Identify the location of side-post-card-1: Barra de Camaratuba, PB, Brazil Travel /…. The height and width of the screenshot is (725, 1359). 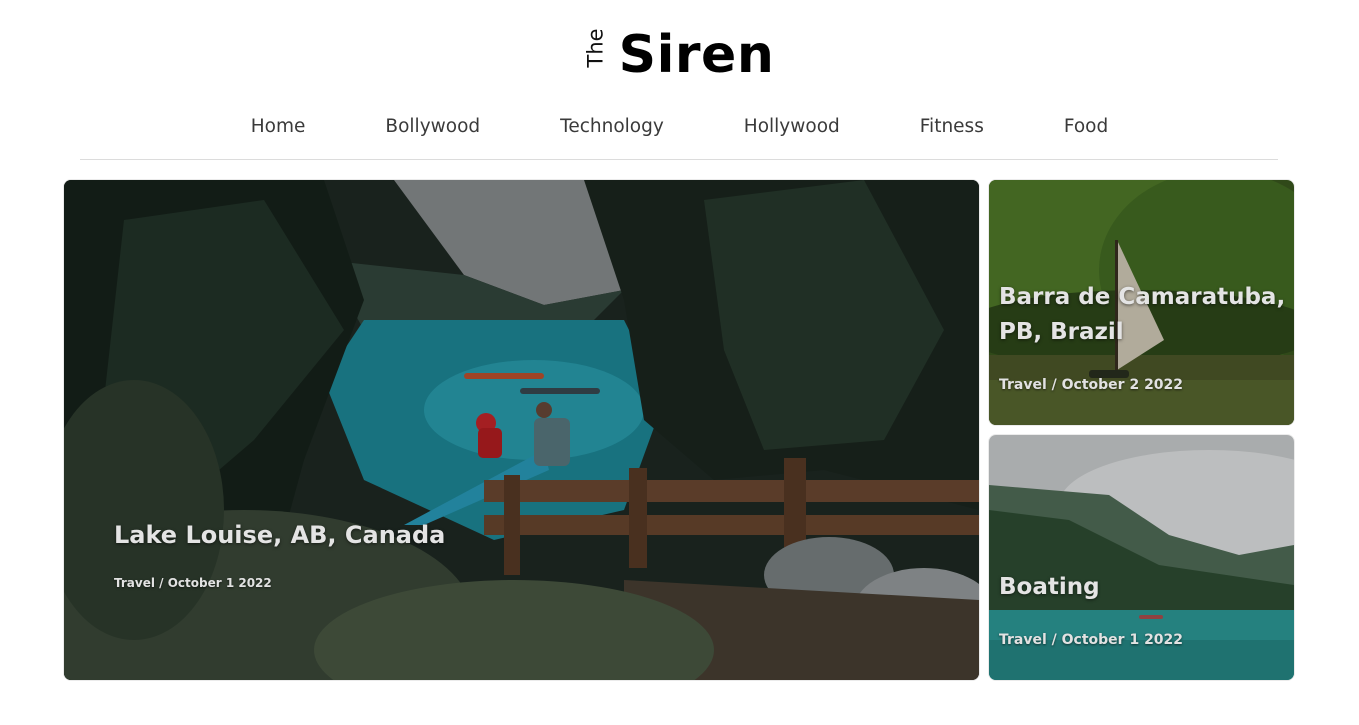
(1141, 302).